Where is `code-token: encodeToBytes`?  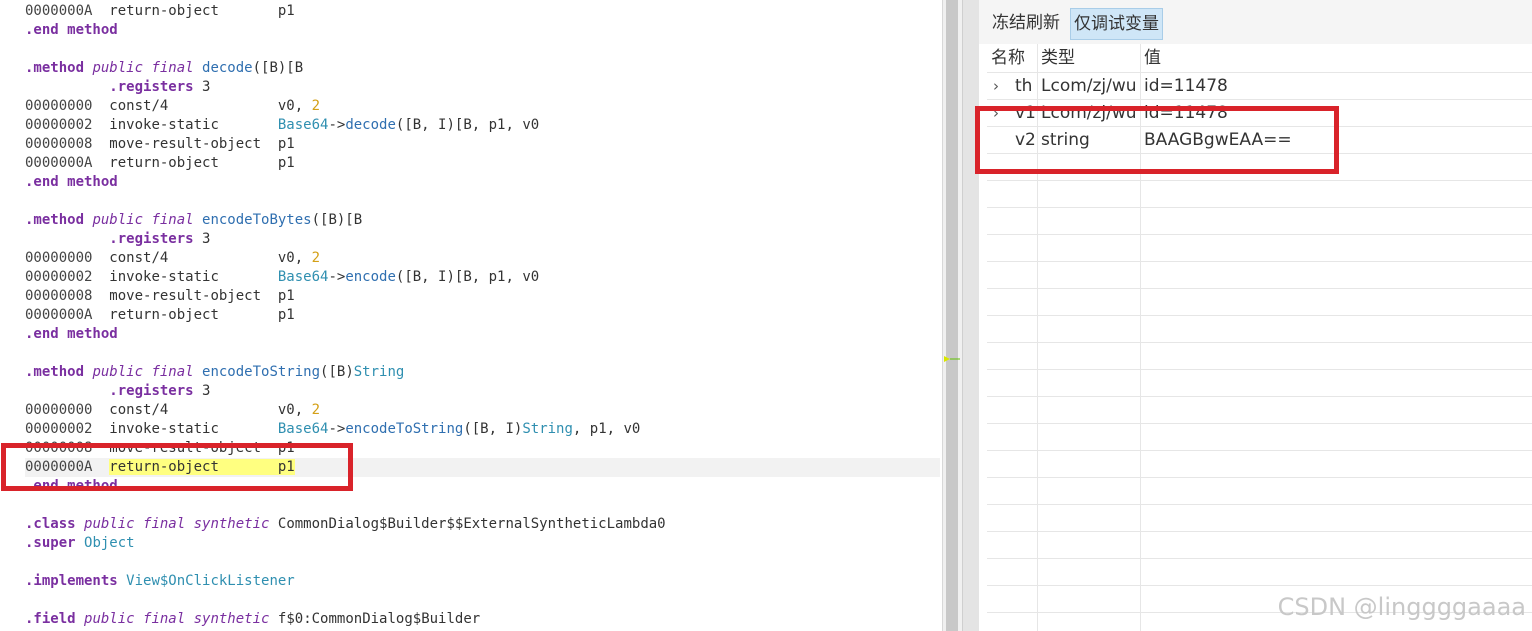 code-token: encodeToBytes is located at coordinates (257, 220).